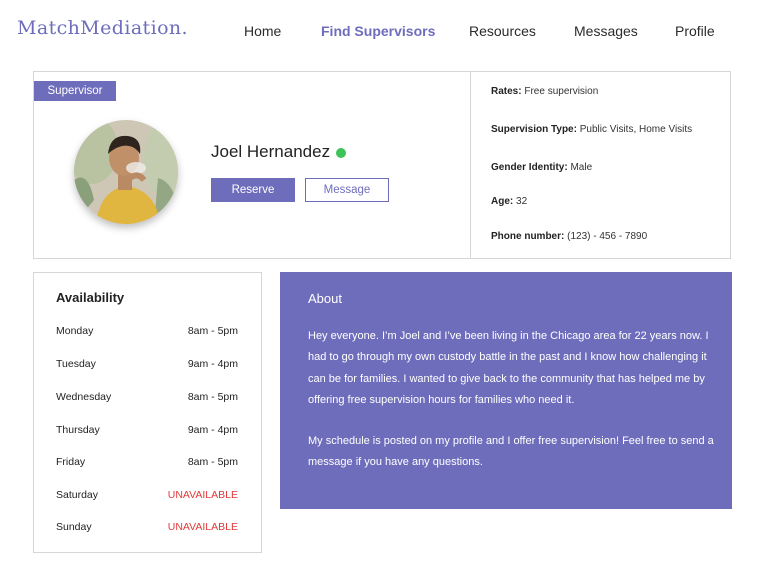 Image resolution: width=765 pixels, height=573 pixels. I want to click on detail-rates: Rates: Free supervision, so click(544, 91).